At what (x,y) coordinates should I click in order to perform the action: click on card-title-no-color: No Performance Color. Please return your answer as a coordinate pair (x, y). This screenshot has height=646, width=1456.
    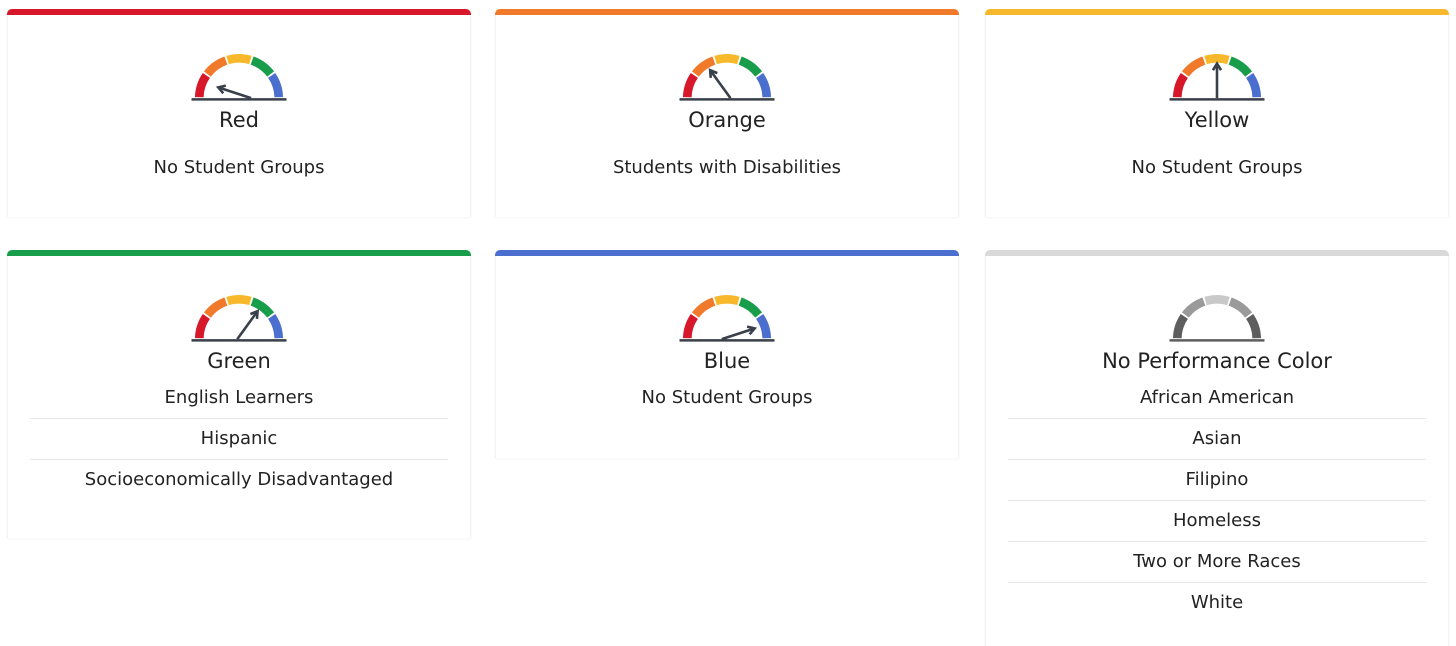
    Looking at the image, I should click on (1217, 361).